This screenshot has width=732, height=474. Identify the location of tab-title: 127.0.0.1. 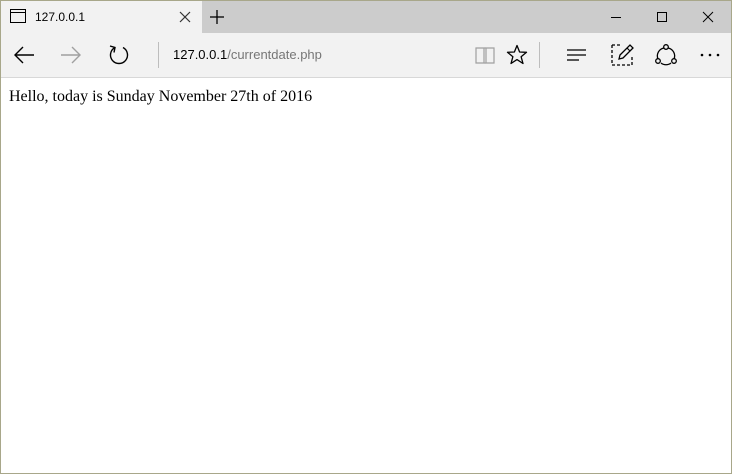
(60, 17).